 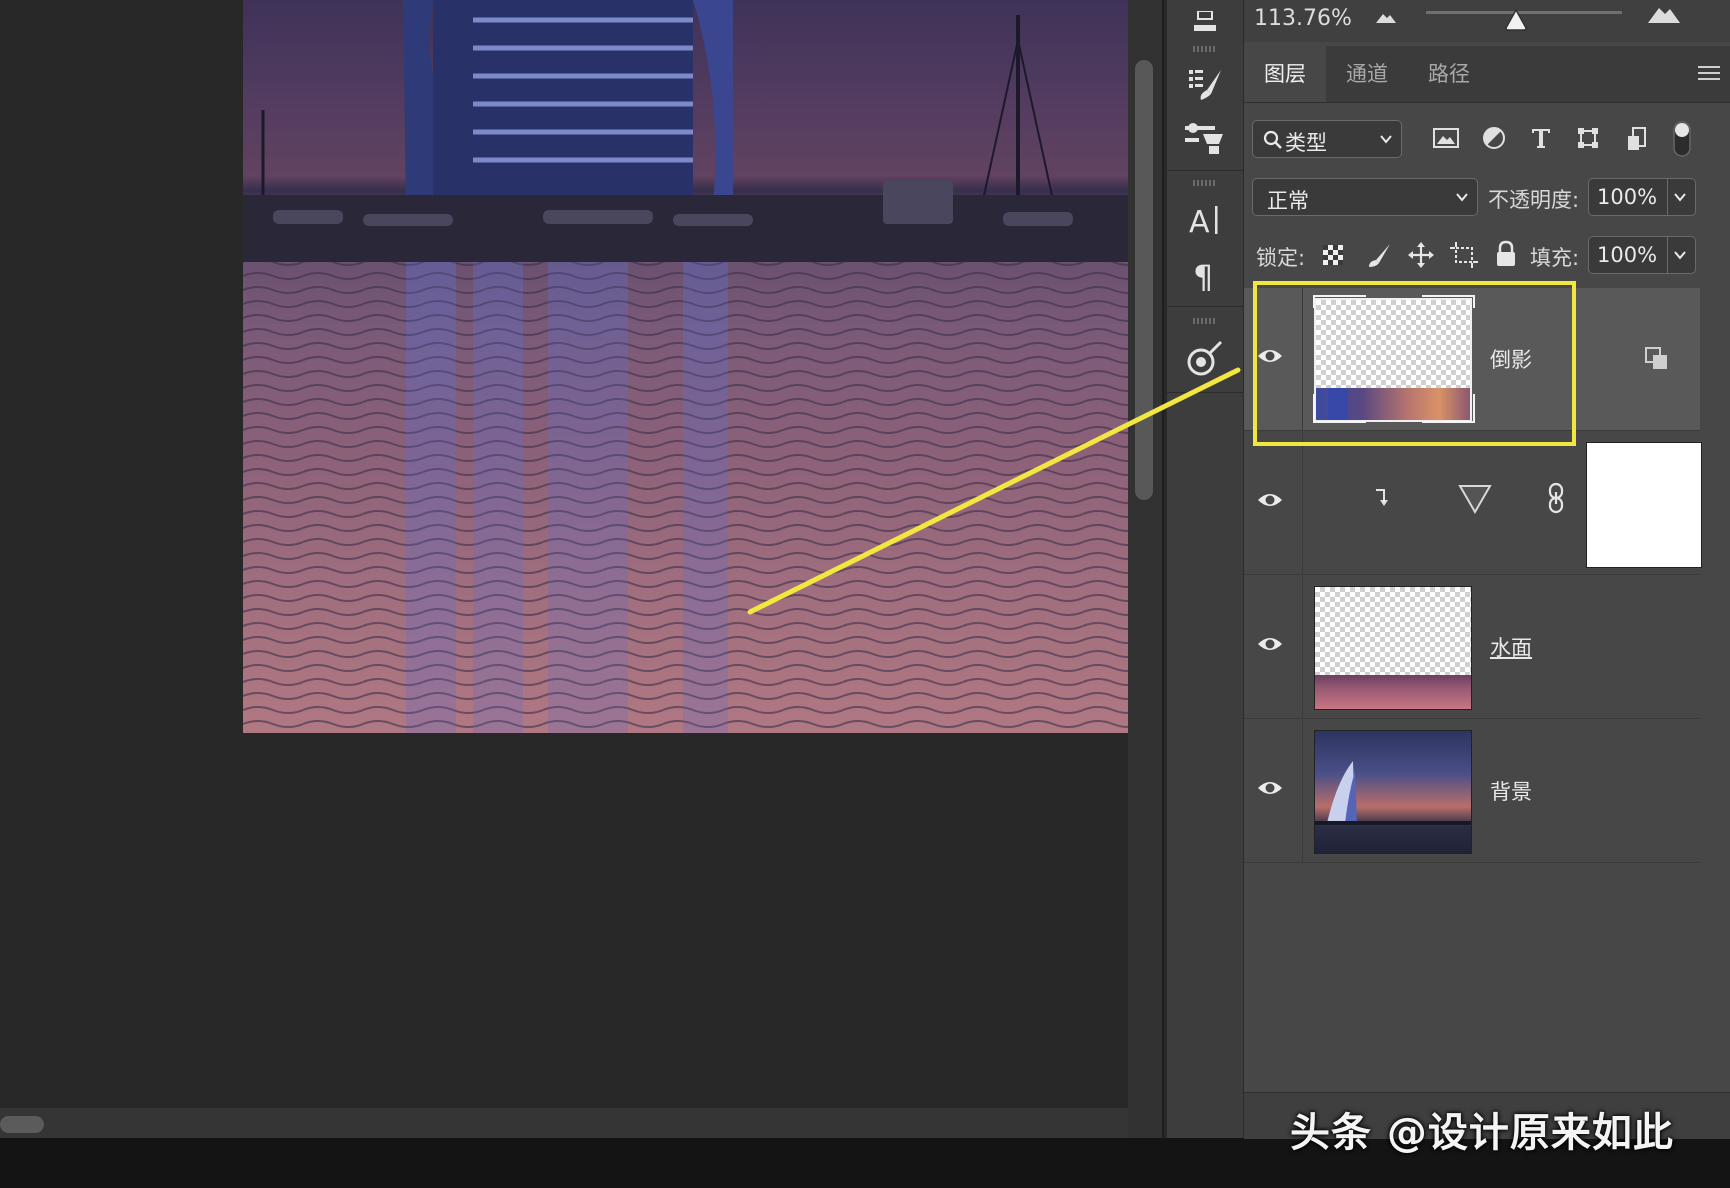 I want to click on layer-filter-dropdown: 类型, so click(x=1327, y=139).